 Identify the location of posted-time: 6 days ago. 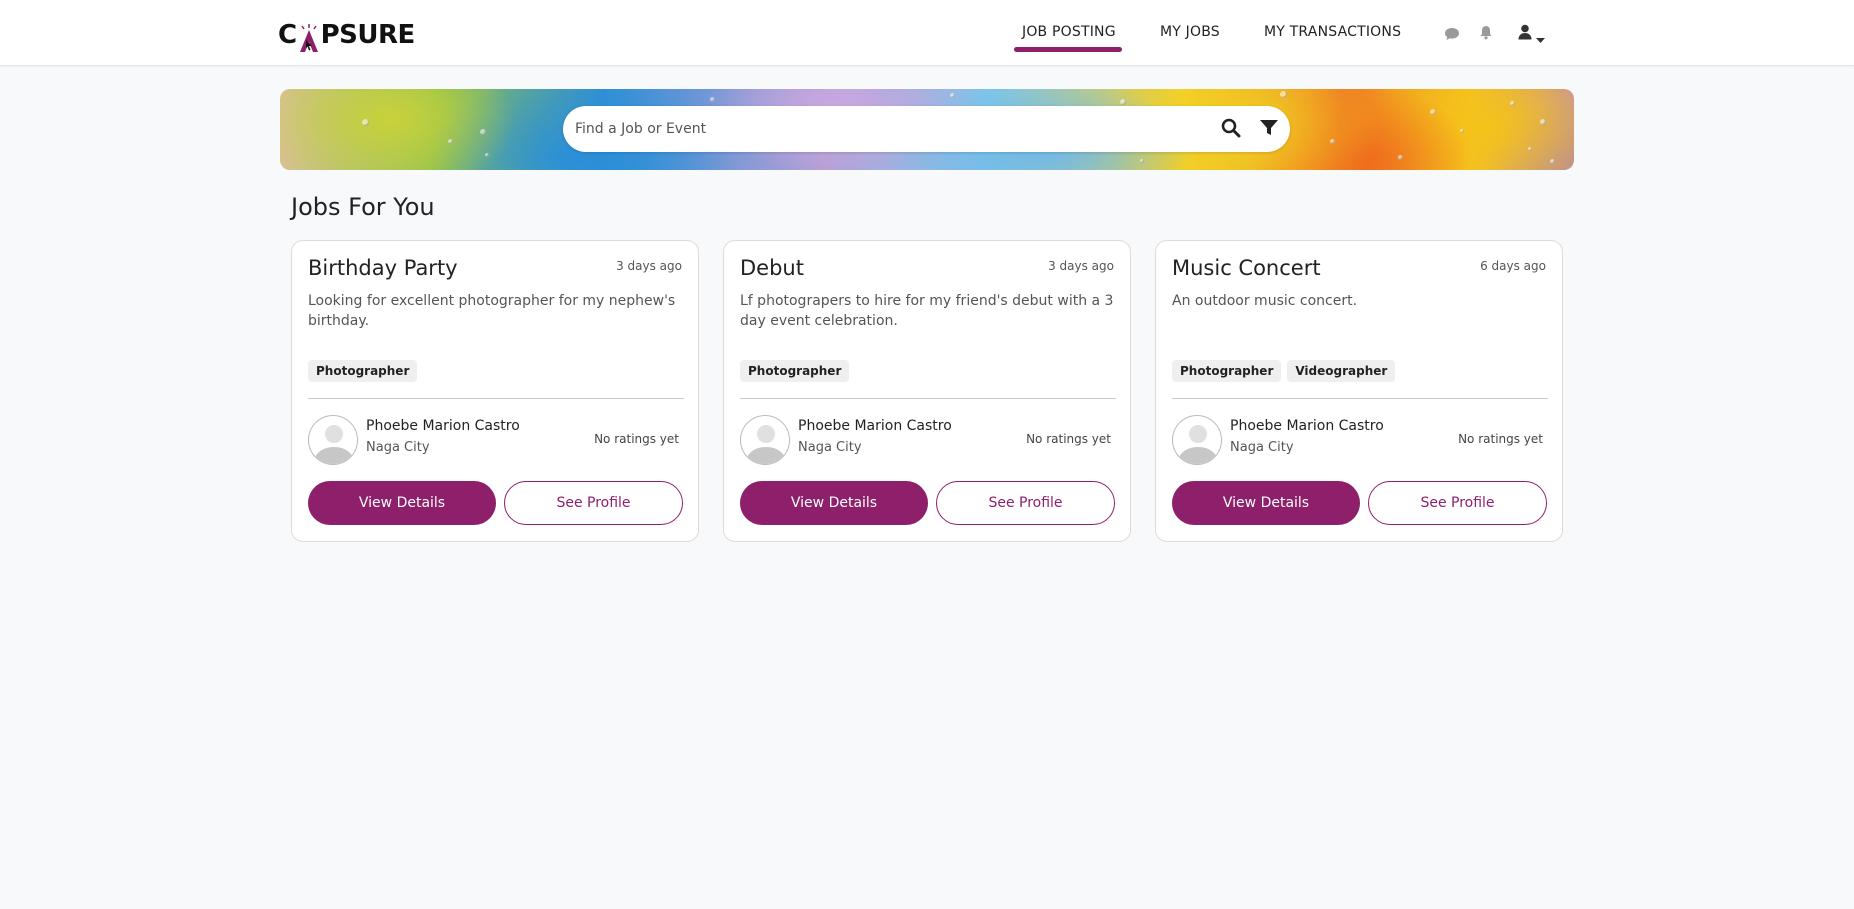
(1513, 266).